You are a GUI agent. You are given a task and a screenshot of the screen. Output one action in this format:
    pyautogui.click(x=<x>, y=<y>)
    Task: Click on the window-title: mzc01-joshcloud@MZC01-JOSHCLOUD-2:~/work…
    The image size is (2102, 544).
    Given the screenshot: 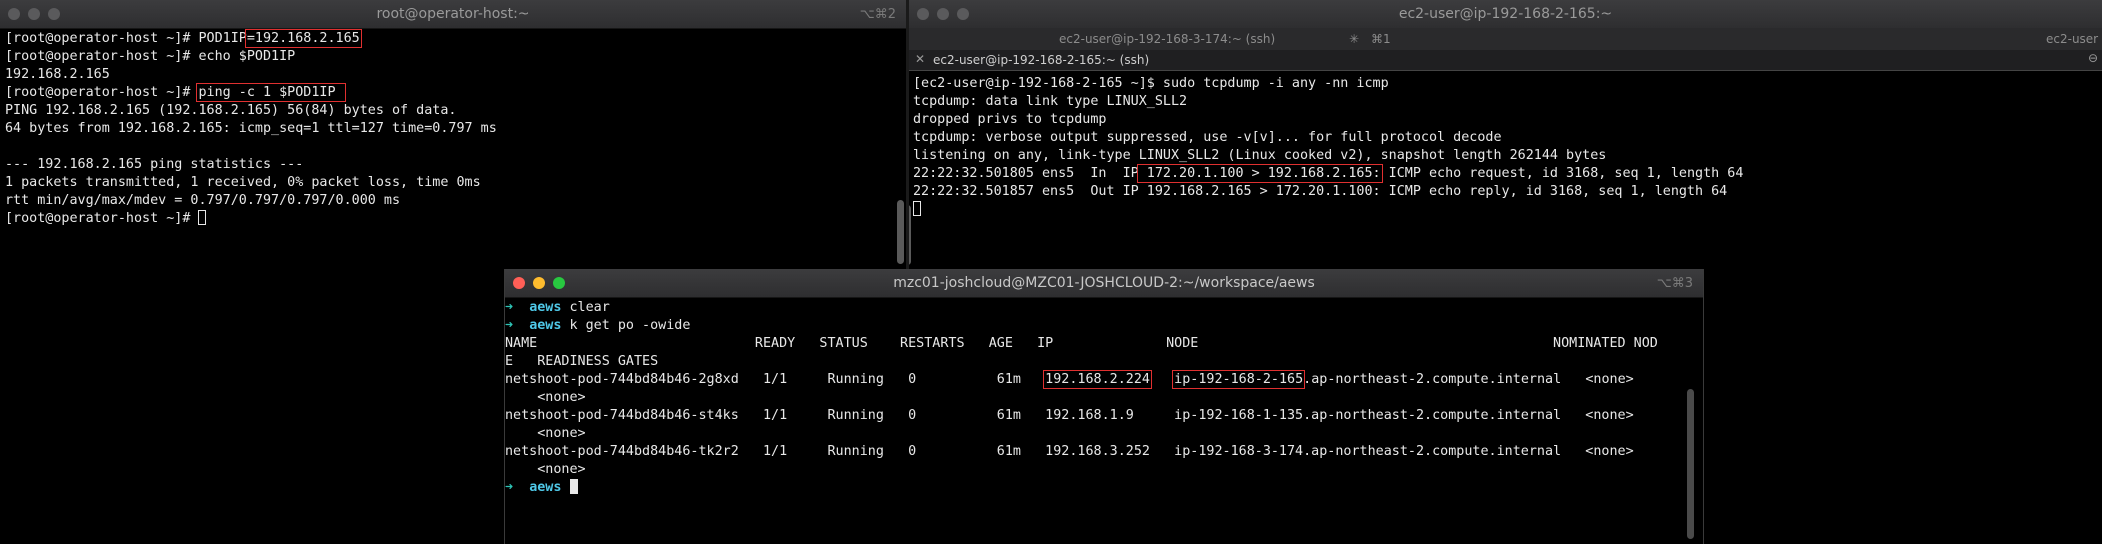 What is the action you would take?
    pyautogui.click(x=1104, y=283)
    